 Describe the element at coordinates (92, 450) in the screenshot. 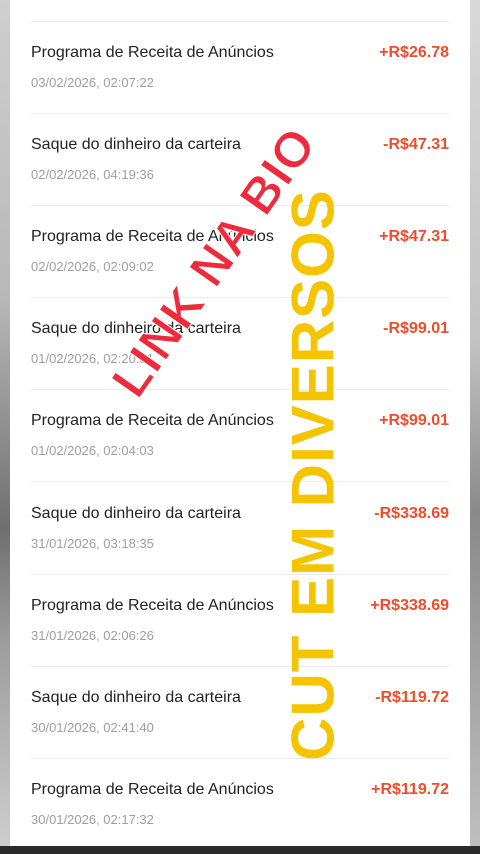

I see `transaction-date: 01/02/2026, 02:04:03` at that location.